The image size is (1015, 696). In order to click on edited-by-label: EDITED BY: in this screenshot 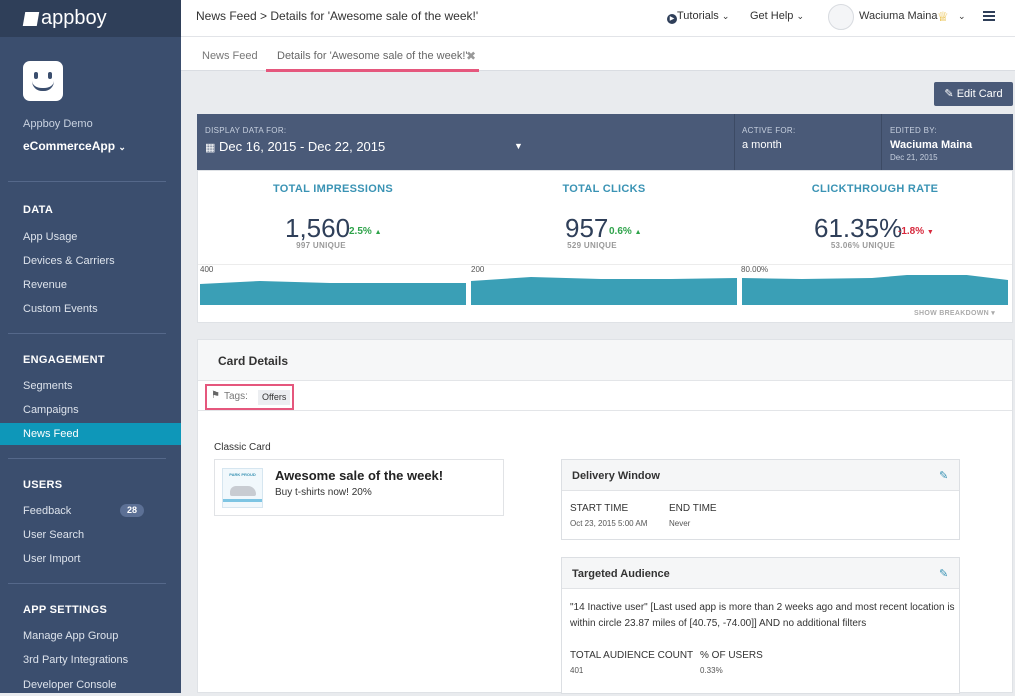, I will do `click(914, 130)`.